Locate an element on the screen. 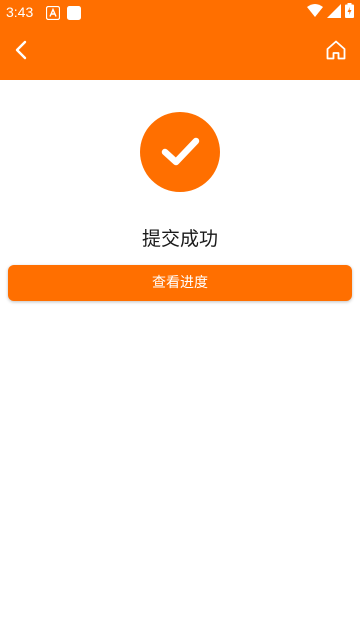 This screenshot has height=640, width=360. back-button is located at coordinates (22, 52).